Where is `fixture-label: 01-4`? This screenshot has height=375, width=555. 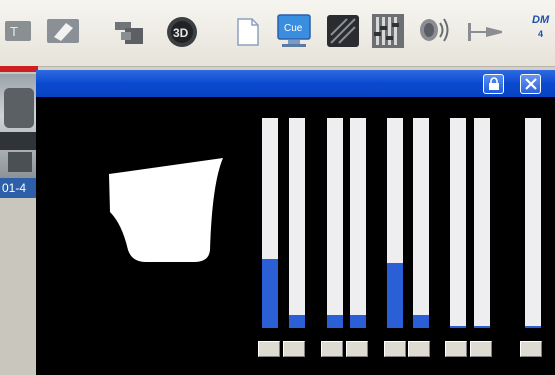
fixture-label: 01-4 is located at coordinates (19, 188).